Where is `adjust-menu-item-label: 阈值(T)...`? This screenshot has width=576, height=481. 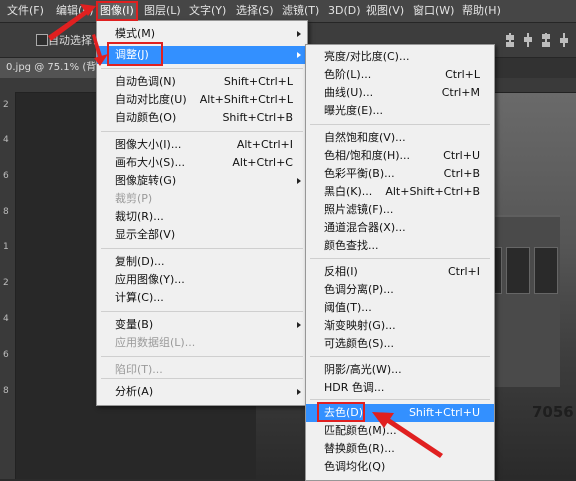
adjust-menu-item-label: 阈值(T)... is located at coordinates (348, 307).